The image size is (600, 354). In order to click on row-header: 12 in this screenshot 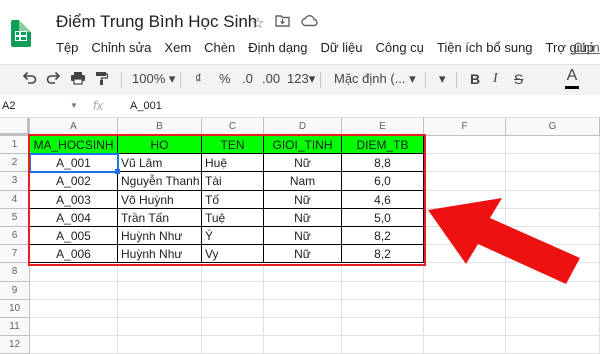, I will do `click(15, 345)`.